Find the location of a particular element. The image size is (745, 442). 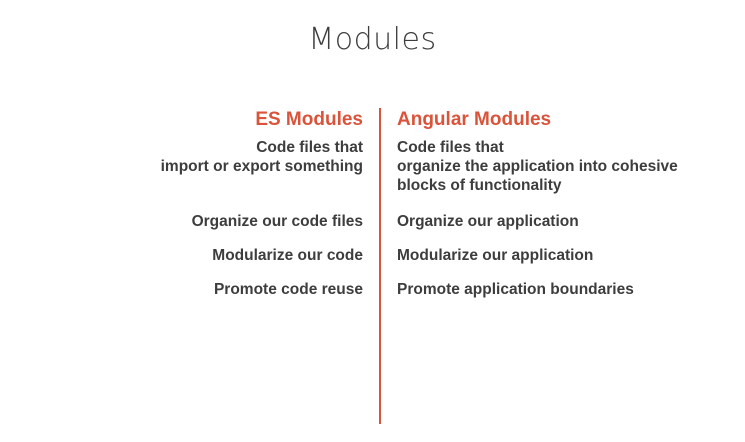

es-modules-purpose-reuse: Promote code reuse is located at coordinates (288, 289).